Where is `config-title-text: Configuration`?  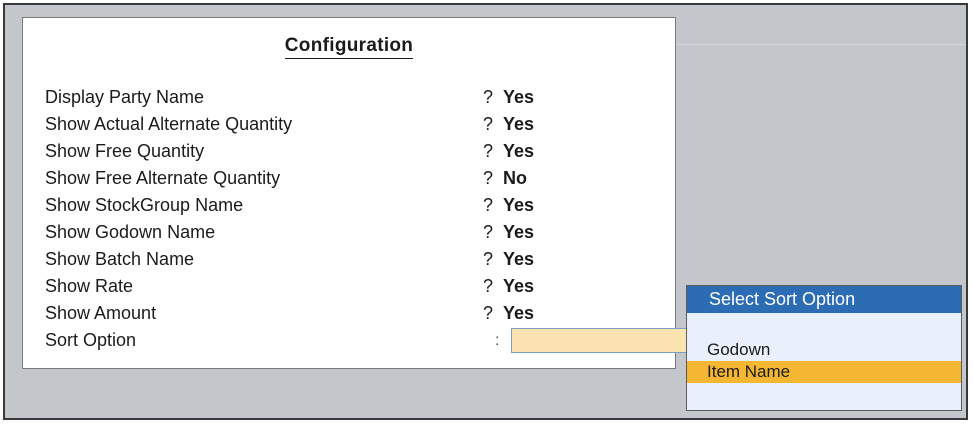 config-title-text: Configuration is located at coordinates (349, 47).